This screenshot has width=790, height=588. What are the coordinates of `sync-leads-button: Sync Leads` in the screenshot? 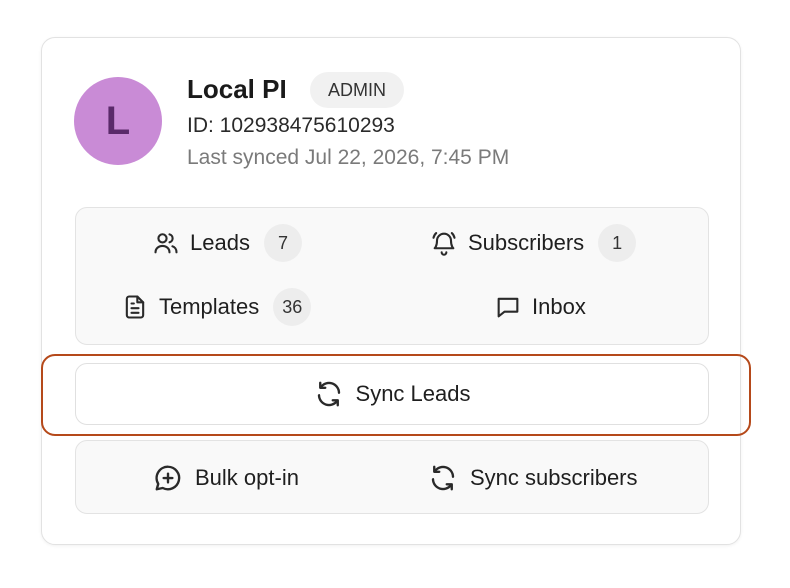 It's located at (392, 394).